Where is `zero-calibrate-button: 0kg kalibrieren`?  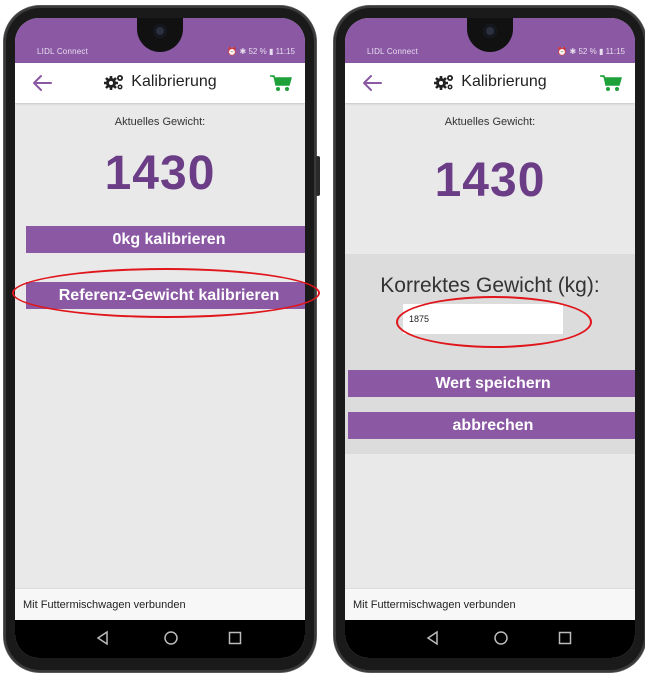
zero-calibrate-button: 0kg kalibrieren is located at coordinates (165, 239).